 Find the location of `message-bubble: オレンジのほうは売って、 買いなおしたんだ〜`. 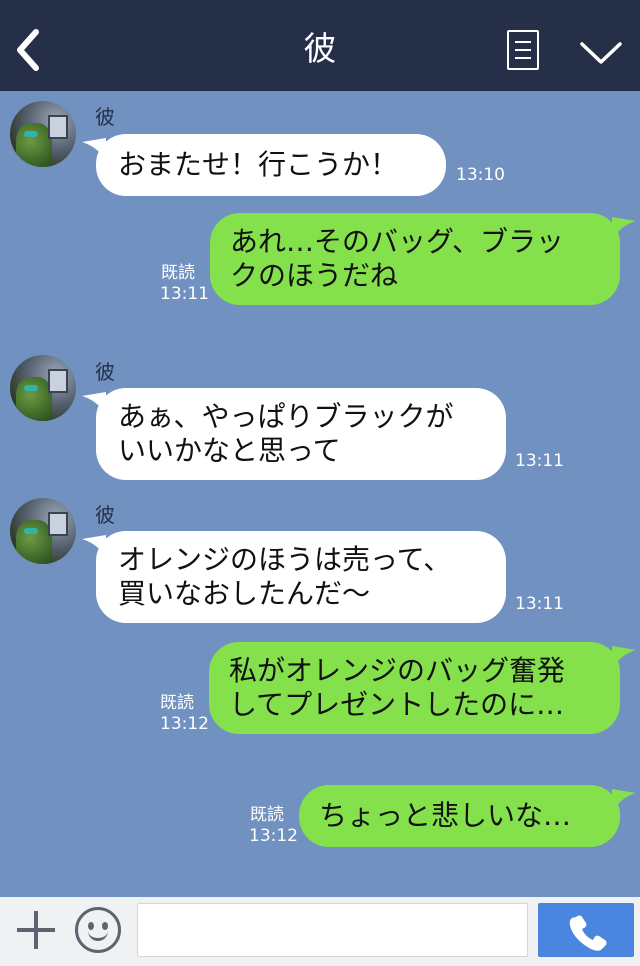

message-bubble: オレンジのほうは売って、 買いなおしたんだ〜 is located at coordinates (294, 577).